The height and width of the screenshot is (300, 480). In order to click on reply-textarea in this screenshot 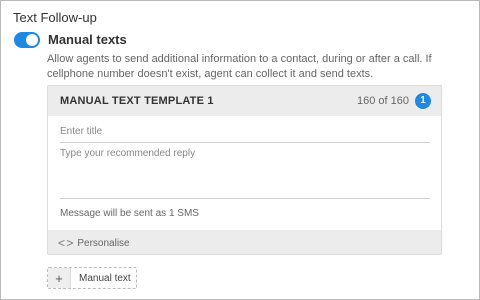, I will do `click(245, 173)`.